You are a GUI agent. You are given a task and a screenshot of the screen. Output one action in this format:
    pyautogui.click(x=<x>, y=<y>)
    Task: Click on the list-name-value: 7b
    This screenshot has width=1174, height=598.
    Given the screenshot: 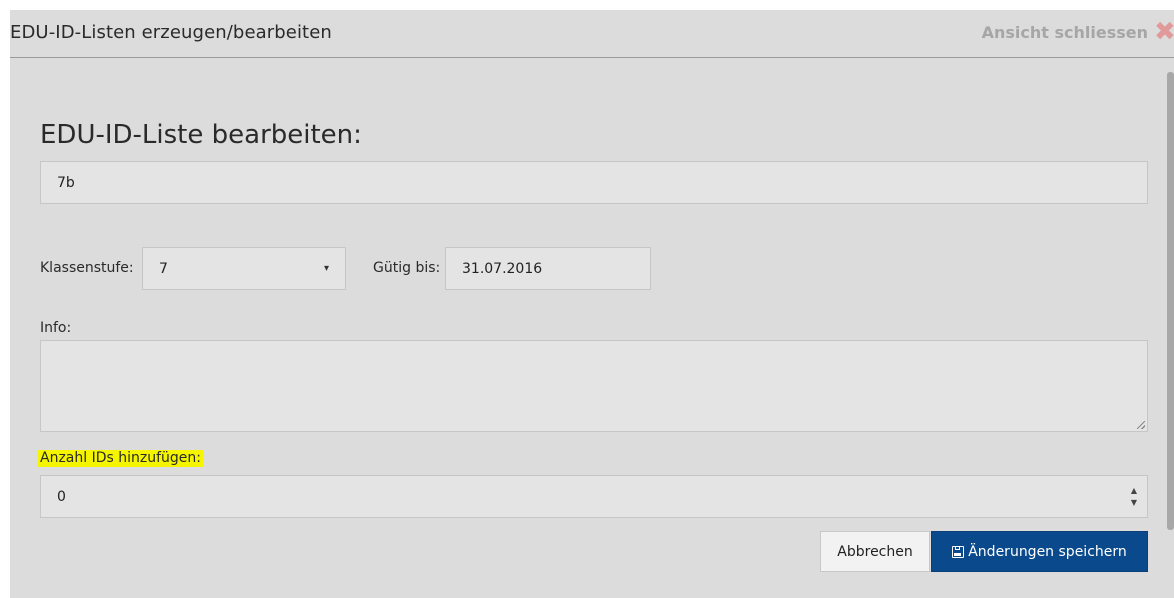 What is the action you would take?
    pyautogui.click(x=66, y=182)
    